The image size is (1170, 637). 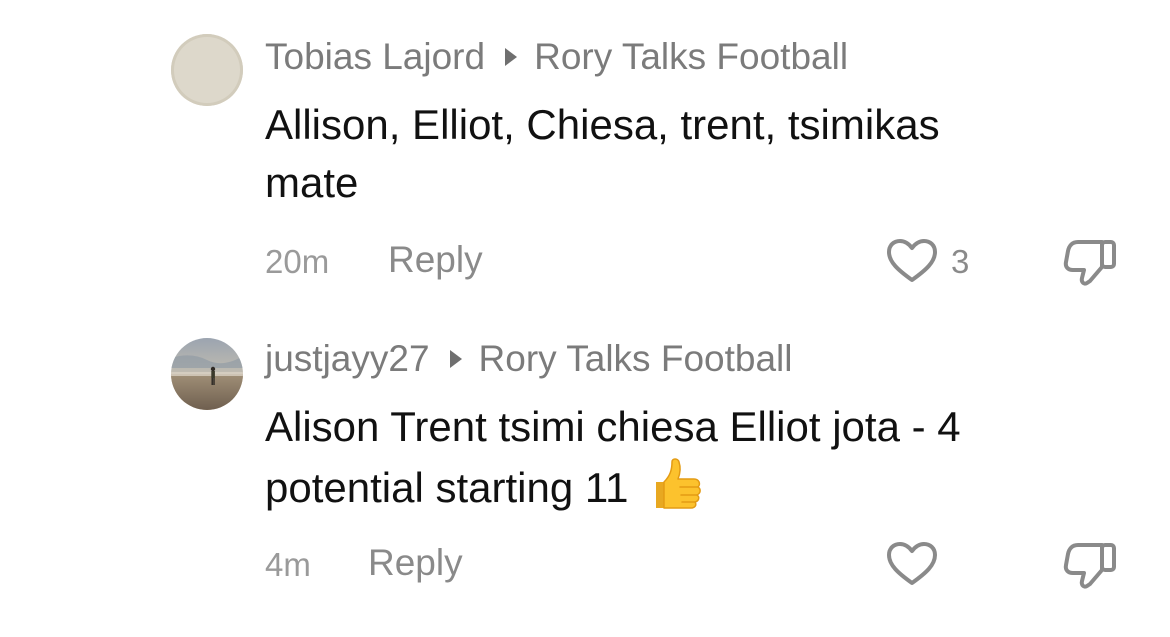 I want to click on thumbs-up-emoji-icon, so click(x=679, y=483).